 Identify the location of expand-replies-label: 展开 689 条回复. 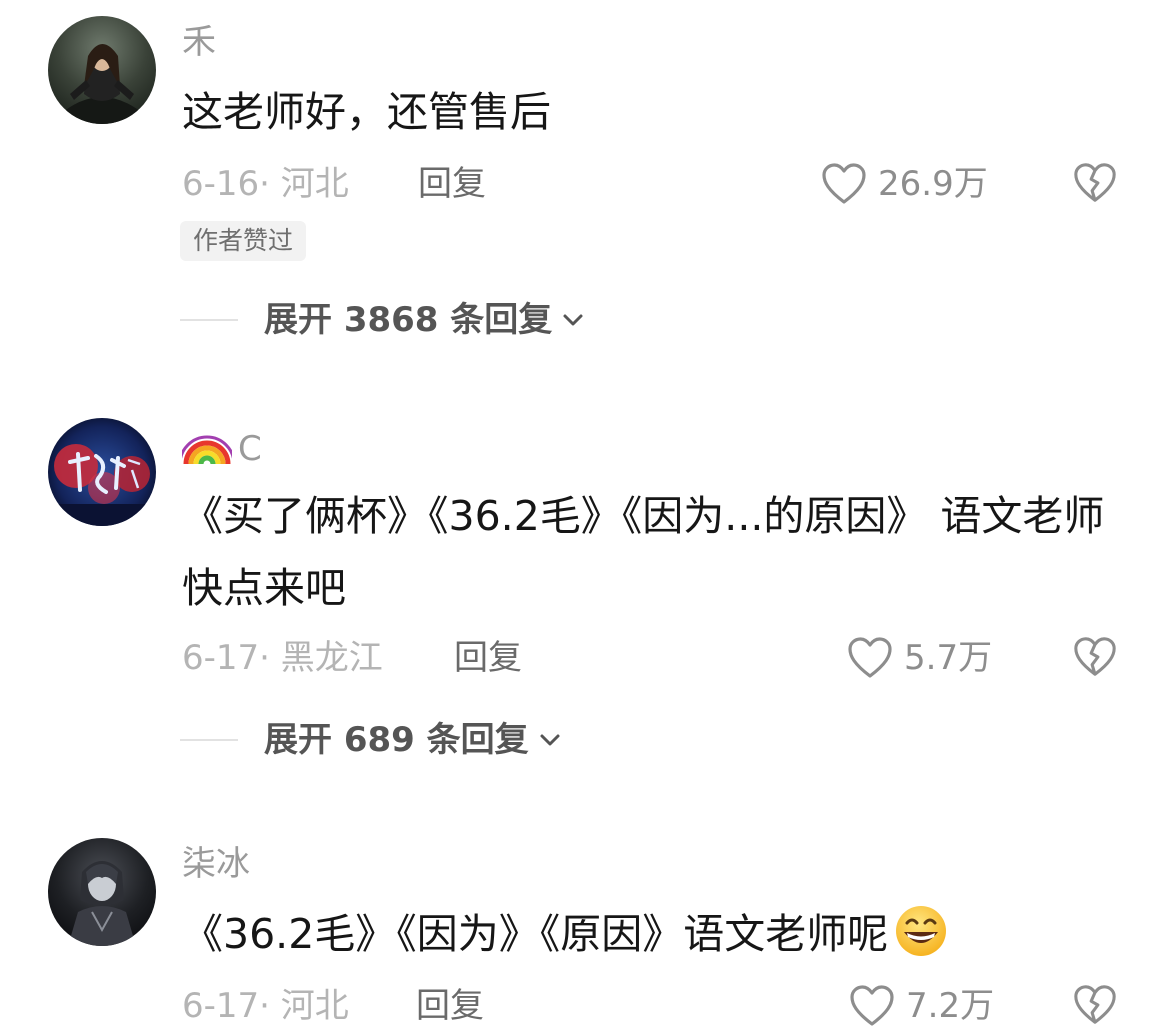
(396, 740).